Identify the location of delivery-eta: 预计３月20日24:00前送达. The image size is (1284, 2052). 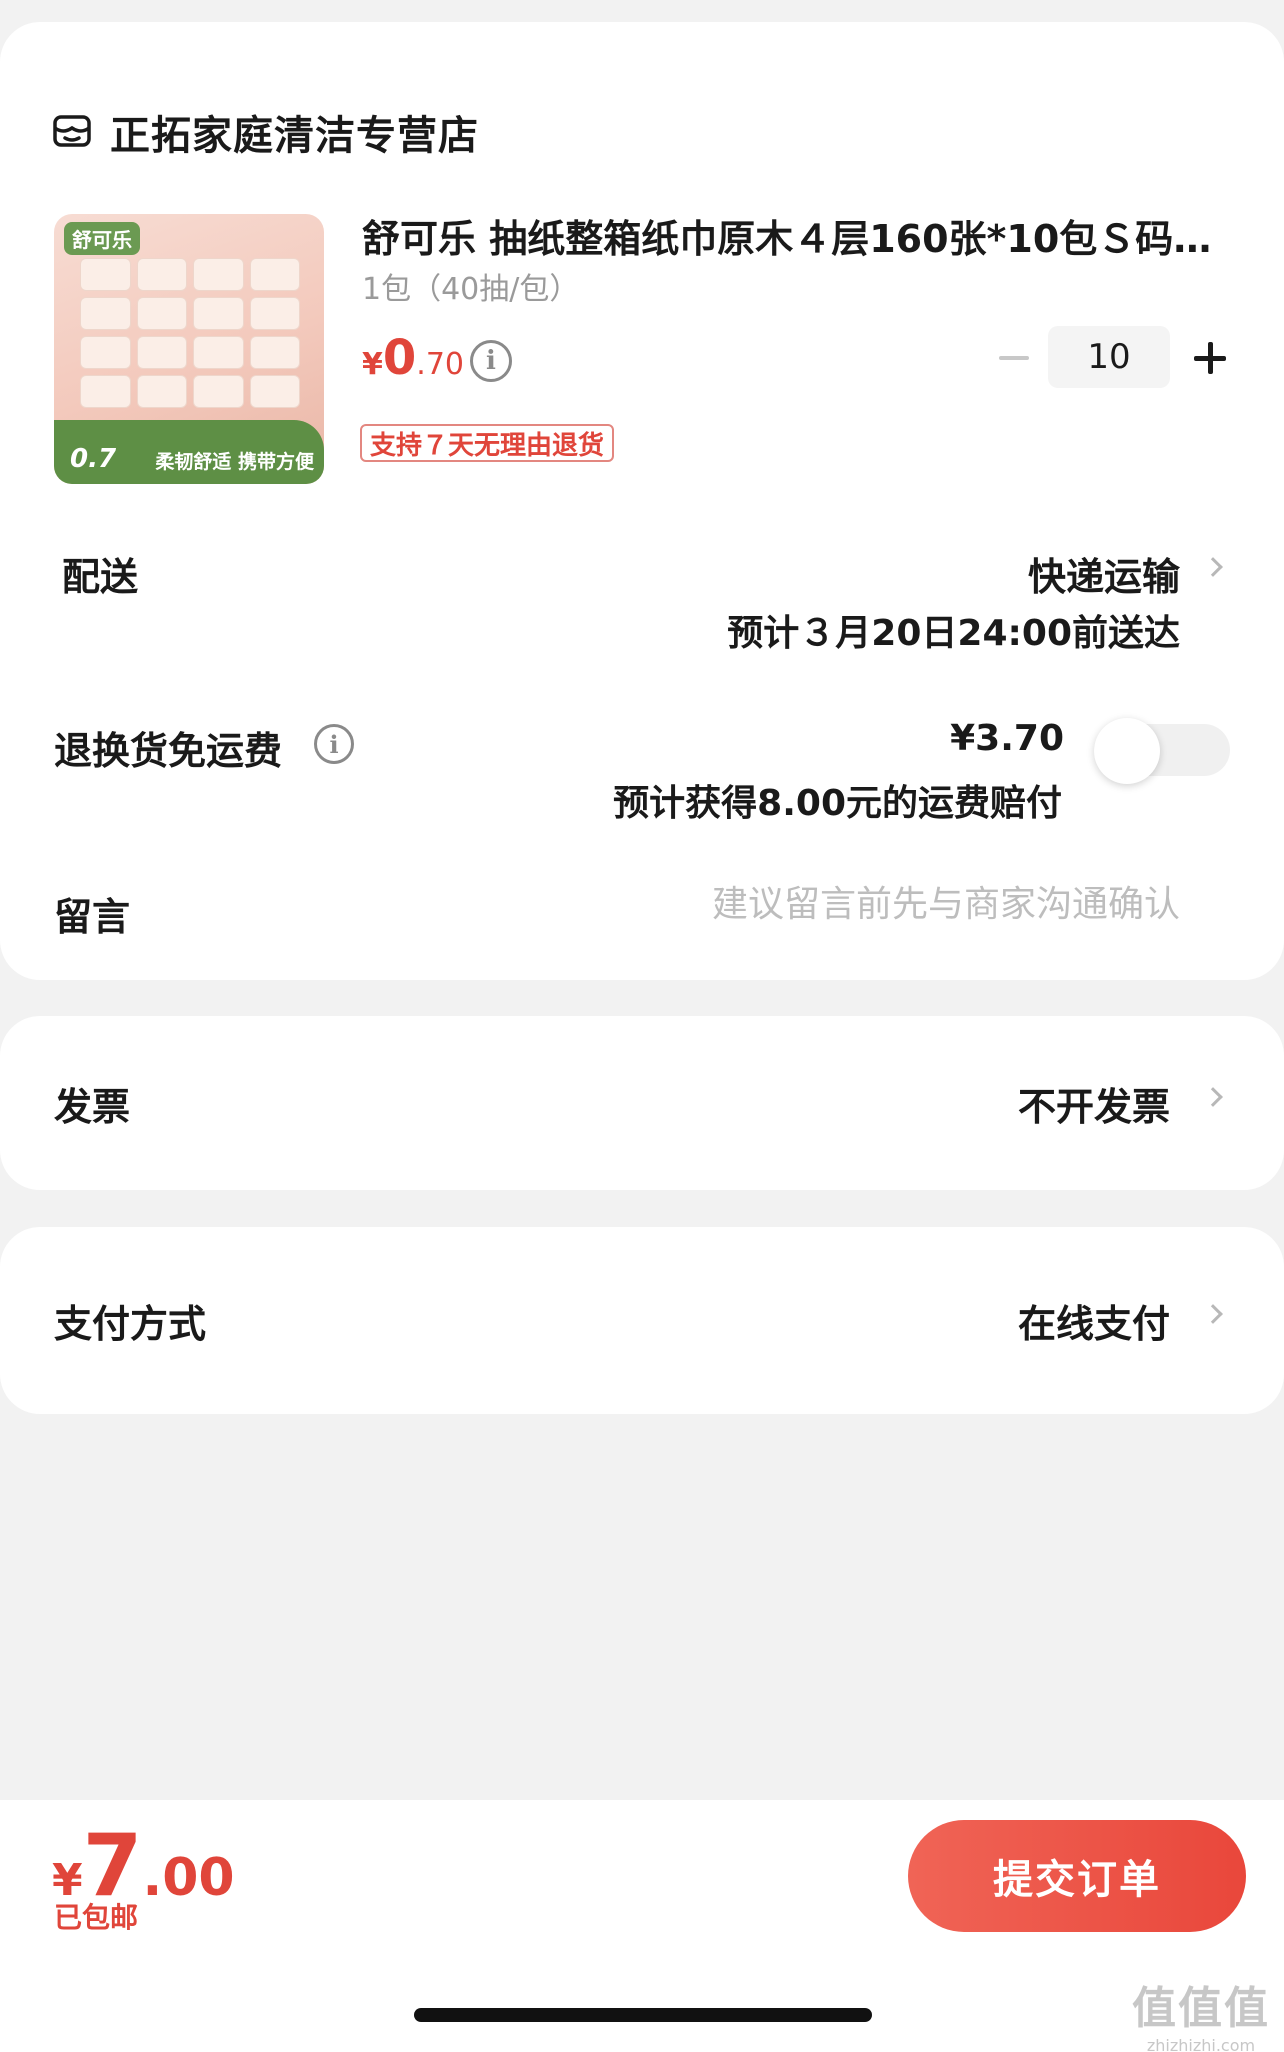
(953, 633).